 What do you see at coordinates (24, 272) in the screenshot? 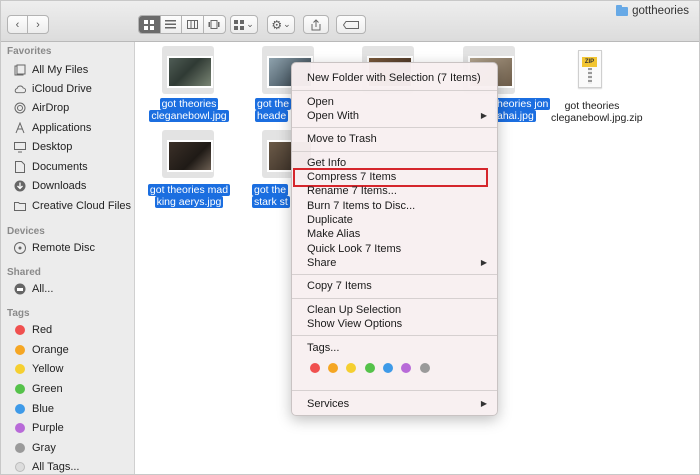
I see `sidebar-header-shared: Shared` at bounding box center [24, 272].